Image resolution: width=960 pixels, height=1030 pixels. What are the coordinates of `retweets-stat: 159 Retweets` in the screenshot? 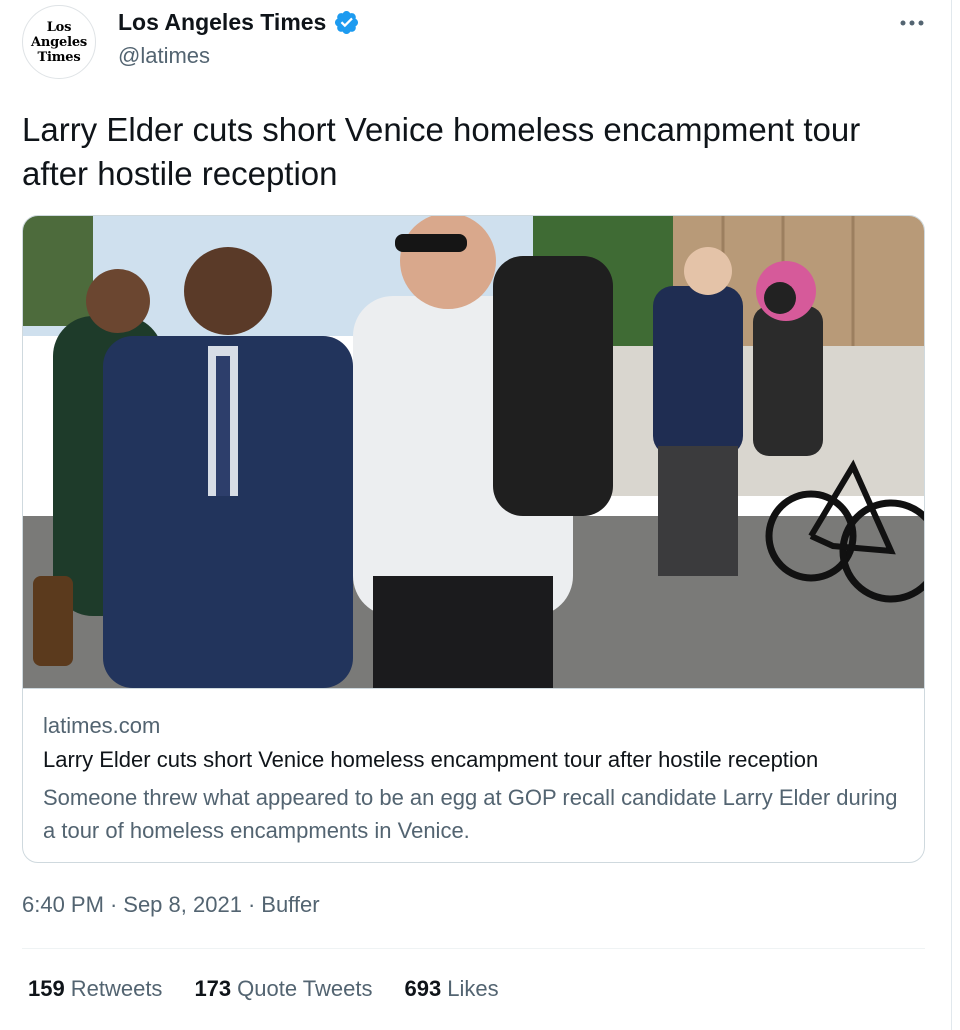 It's located at (95, 989).